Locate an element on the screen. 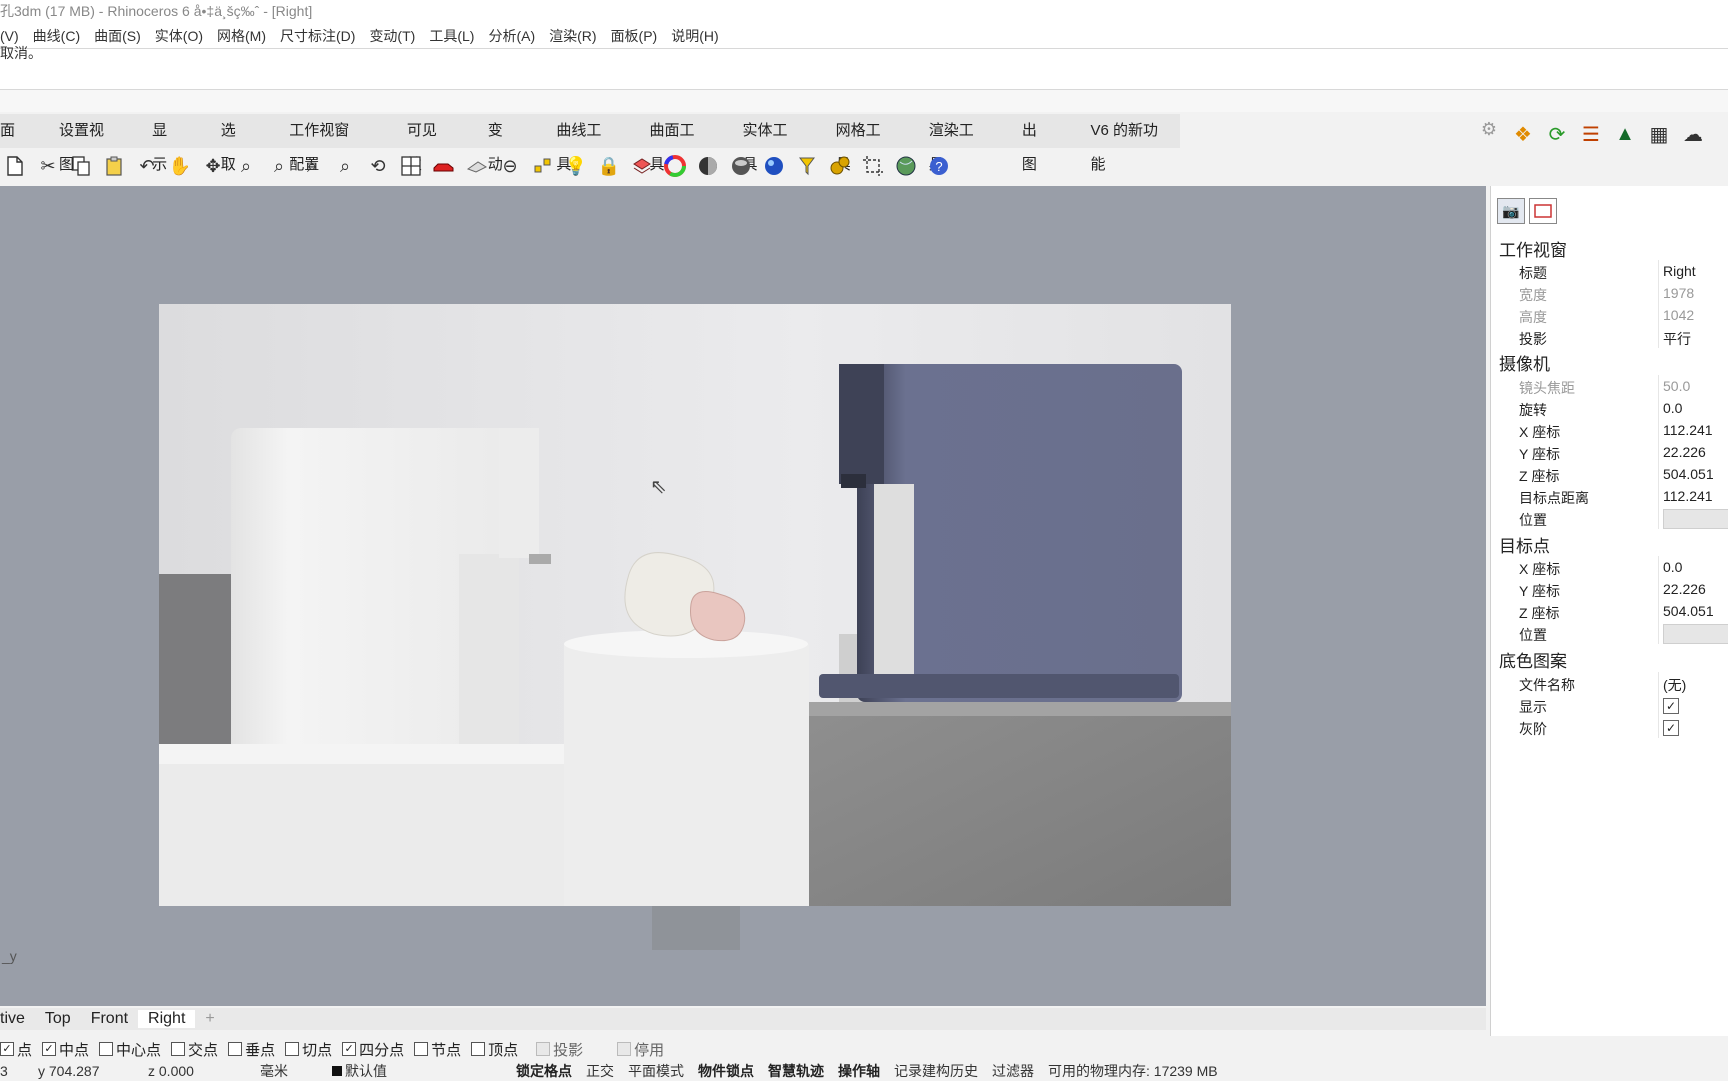 The image size is (1728, 1081). osnap-intersection-checkbox is located at coordinates (178, 1049).